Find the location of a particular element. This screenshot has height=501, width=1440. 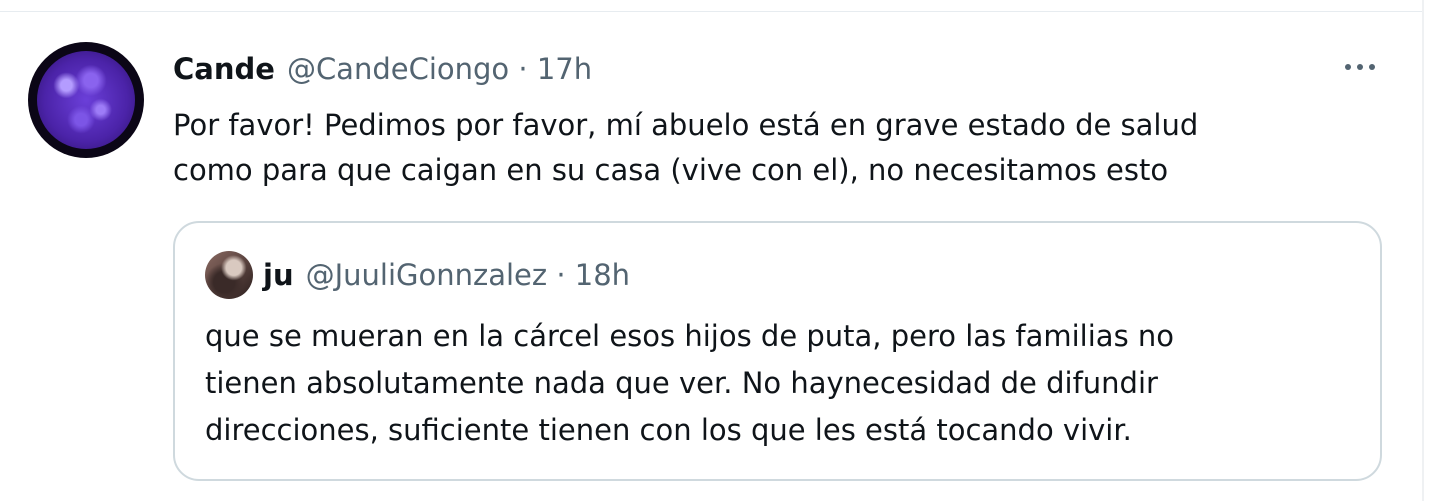

author-handle-and-time: @CandeCiongo · 17h is located at coordinates (439, 69).